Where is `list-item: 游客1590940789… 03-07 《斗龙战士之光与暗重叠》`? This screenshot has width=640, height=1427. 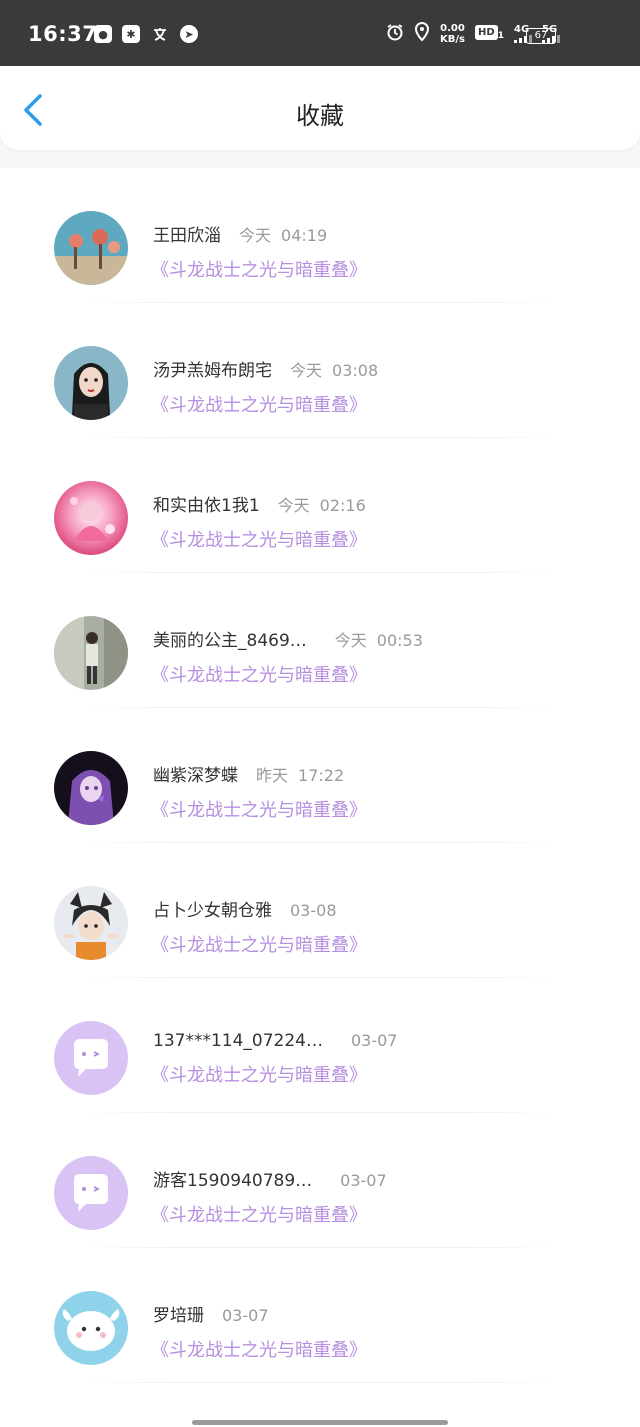
list-item: 游客1590940789… 03-07 《斗龙战士之光与暗重叠》 is located at coordinates (320, 1180).